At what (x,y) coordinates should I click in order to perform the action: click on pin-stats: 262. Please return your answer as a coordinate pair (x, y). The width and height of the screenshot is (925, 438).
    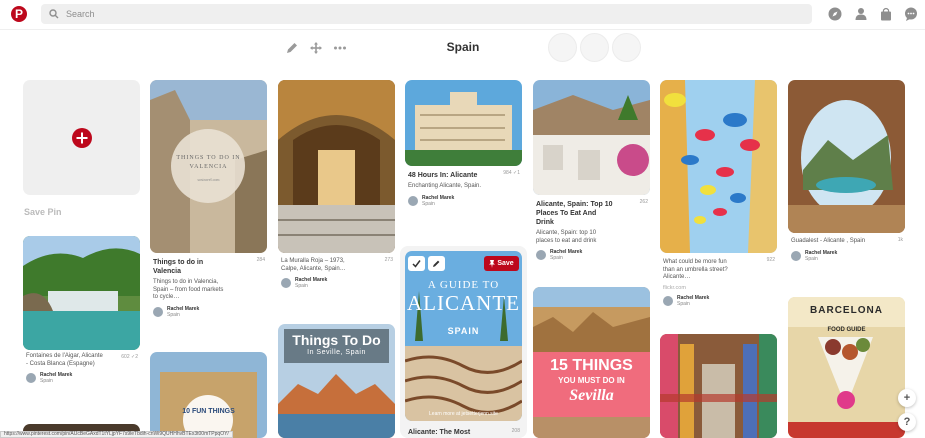
    Looking at the image, I should click on (643, 202).